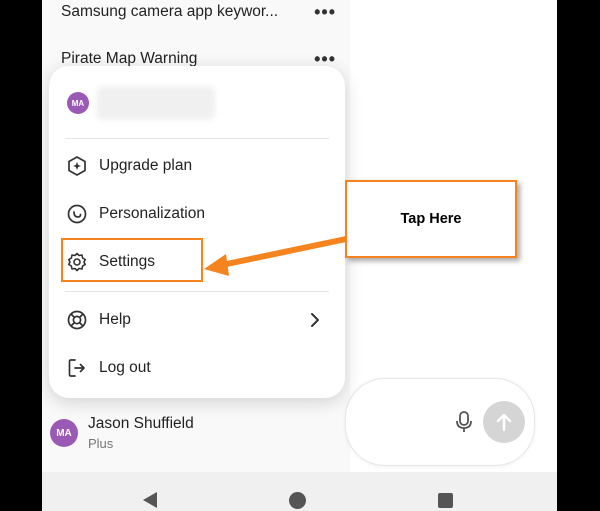 The height and width of the screenshot is (511, 600). Describe the element at coordinates (198, 166) in the screenshot. I see `menu-item-upgrade-plan: Upgrade plan` at that location.